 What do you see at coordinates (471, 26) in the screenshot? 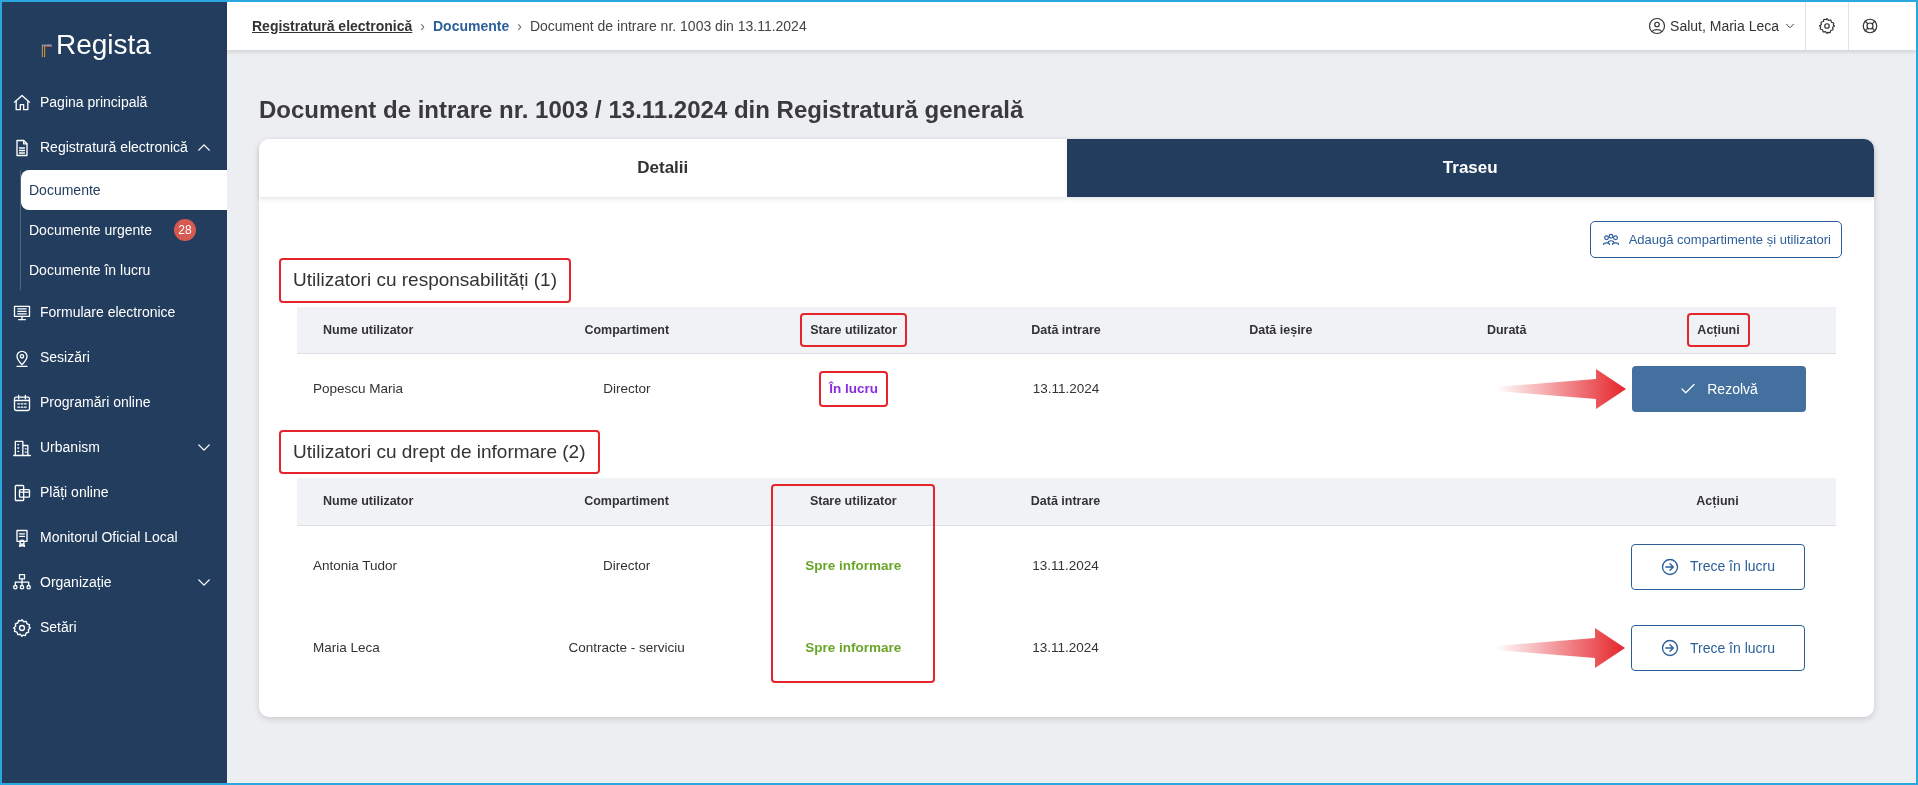
I see `breadcrumb: Documente` at bounding box center [471, 26].